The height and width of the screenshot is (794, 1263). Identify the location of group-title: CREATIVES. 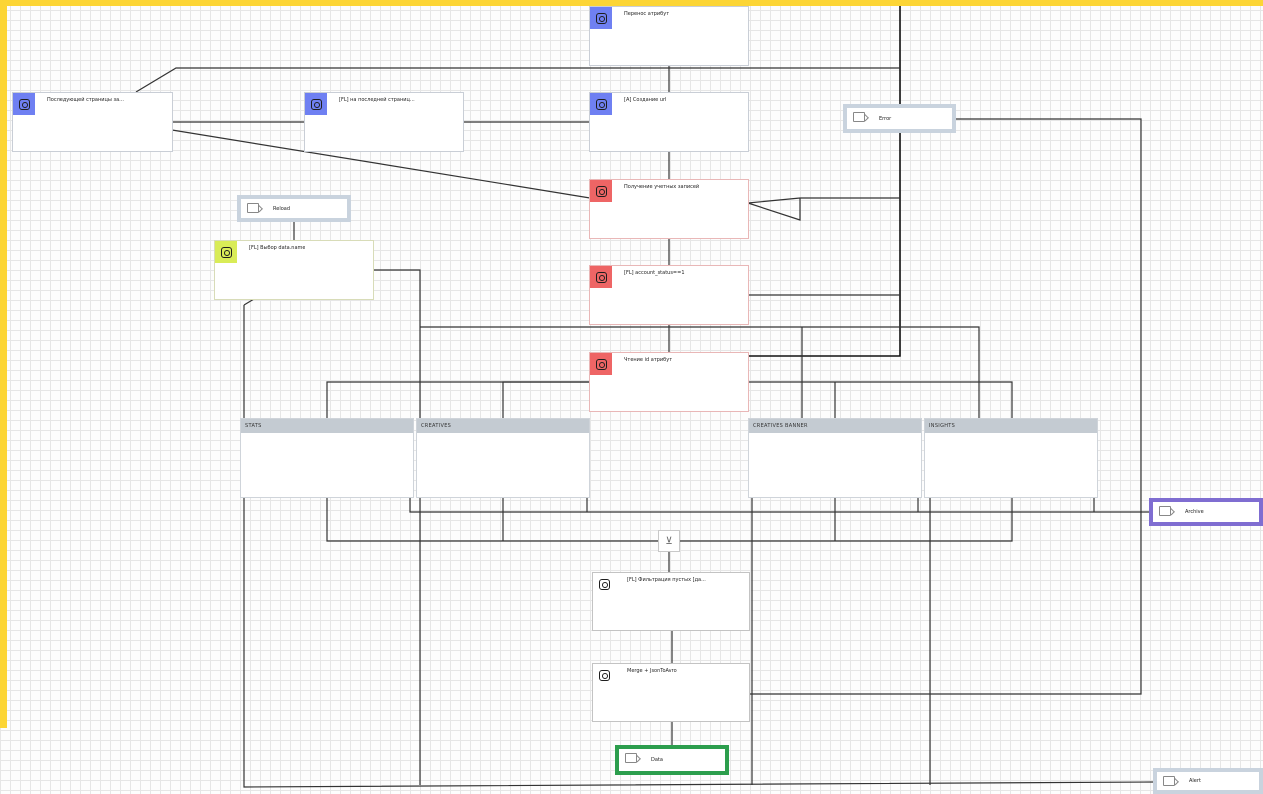
(503, 426).